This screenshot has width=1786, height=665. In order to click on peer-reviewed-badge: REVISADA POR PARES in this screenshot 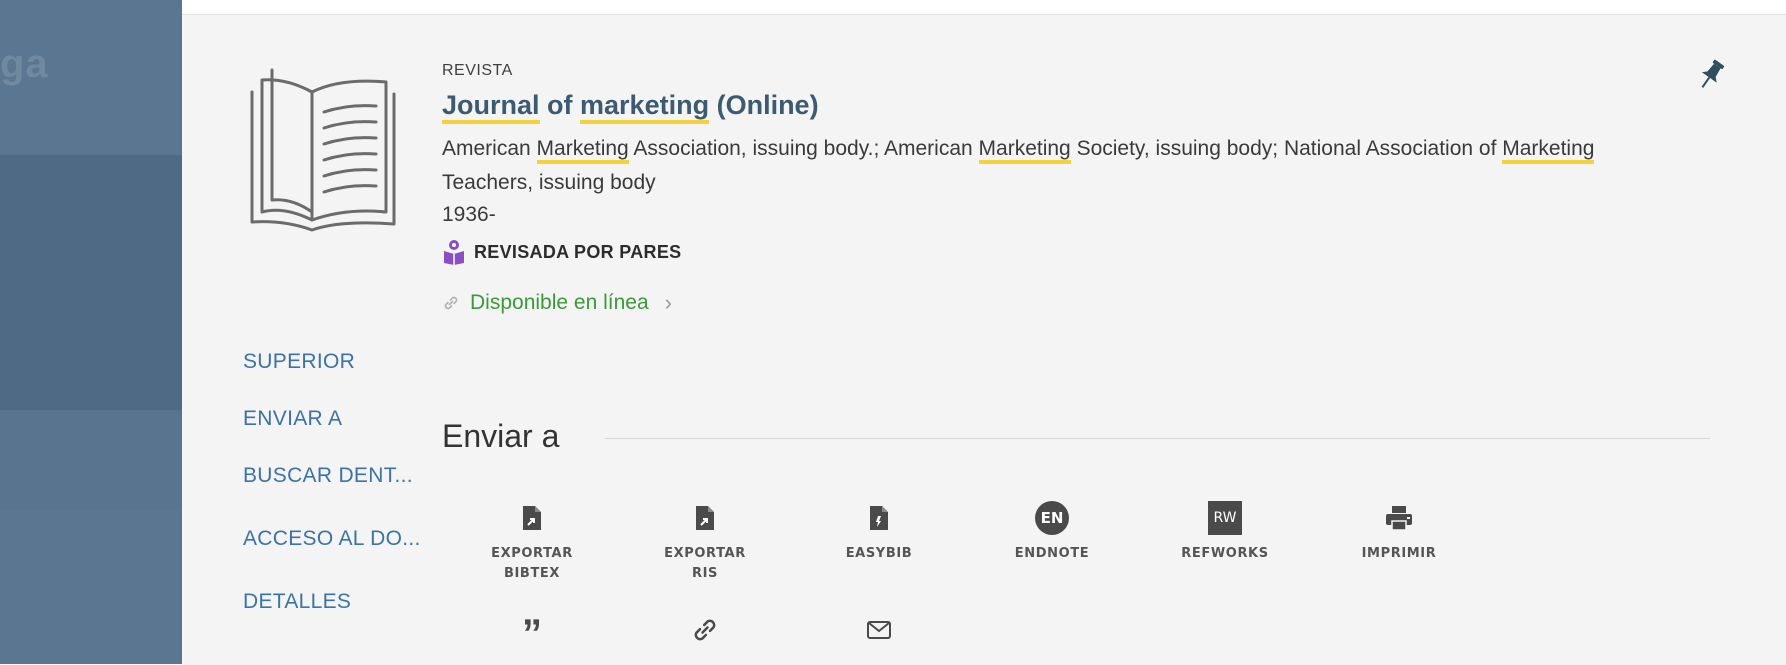, I will do `click(561, 252)`.